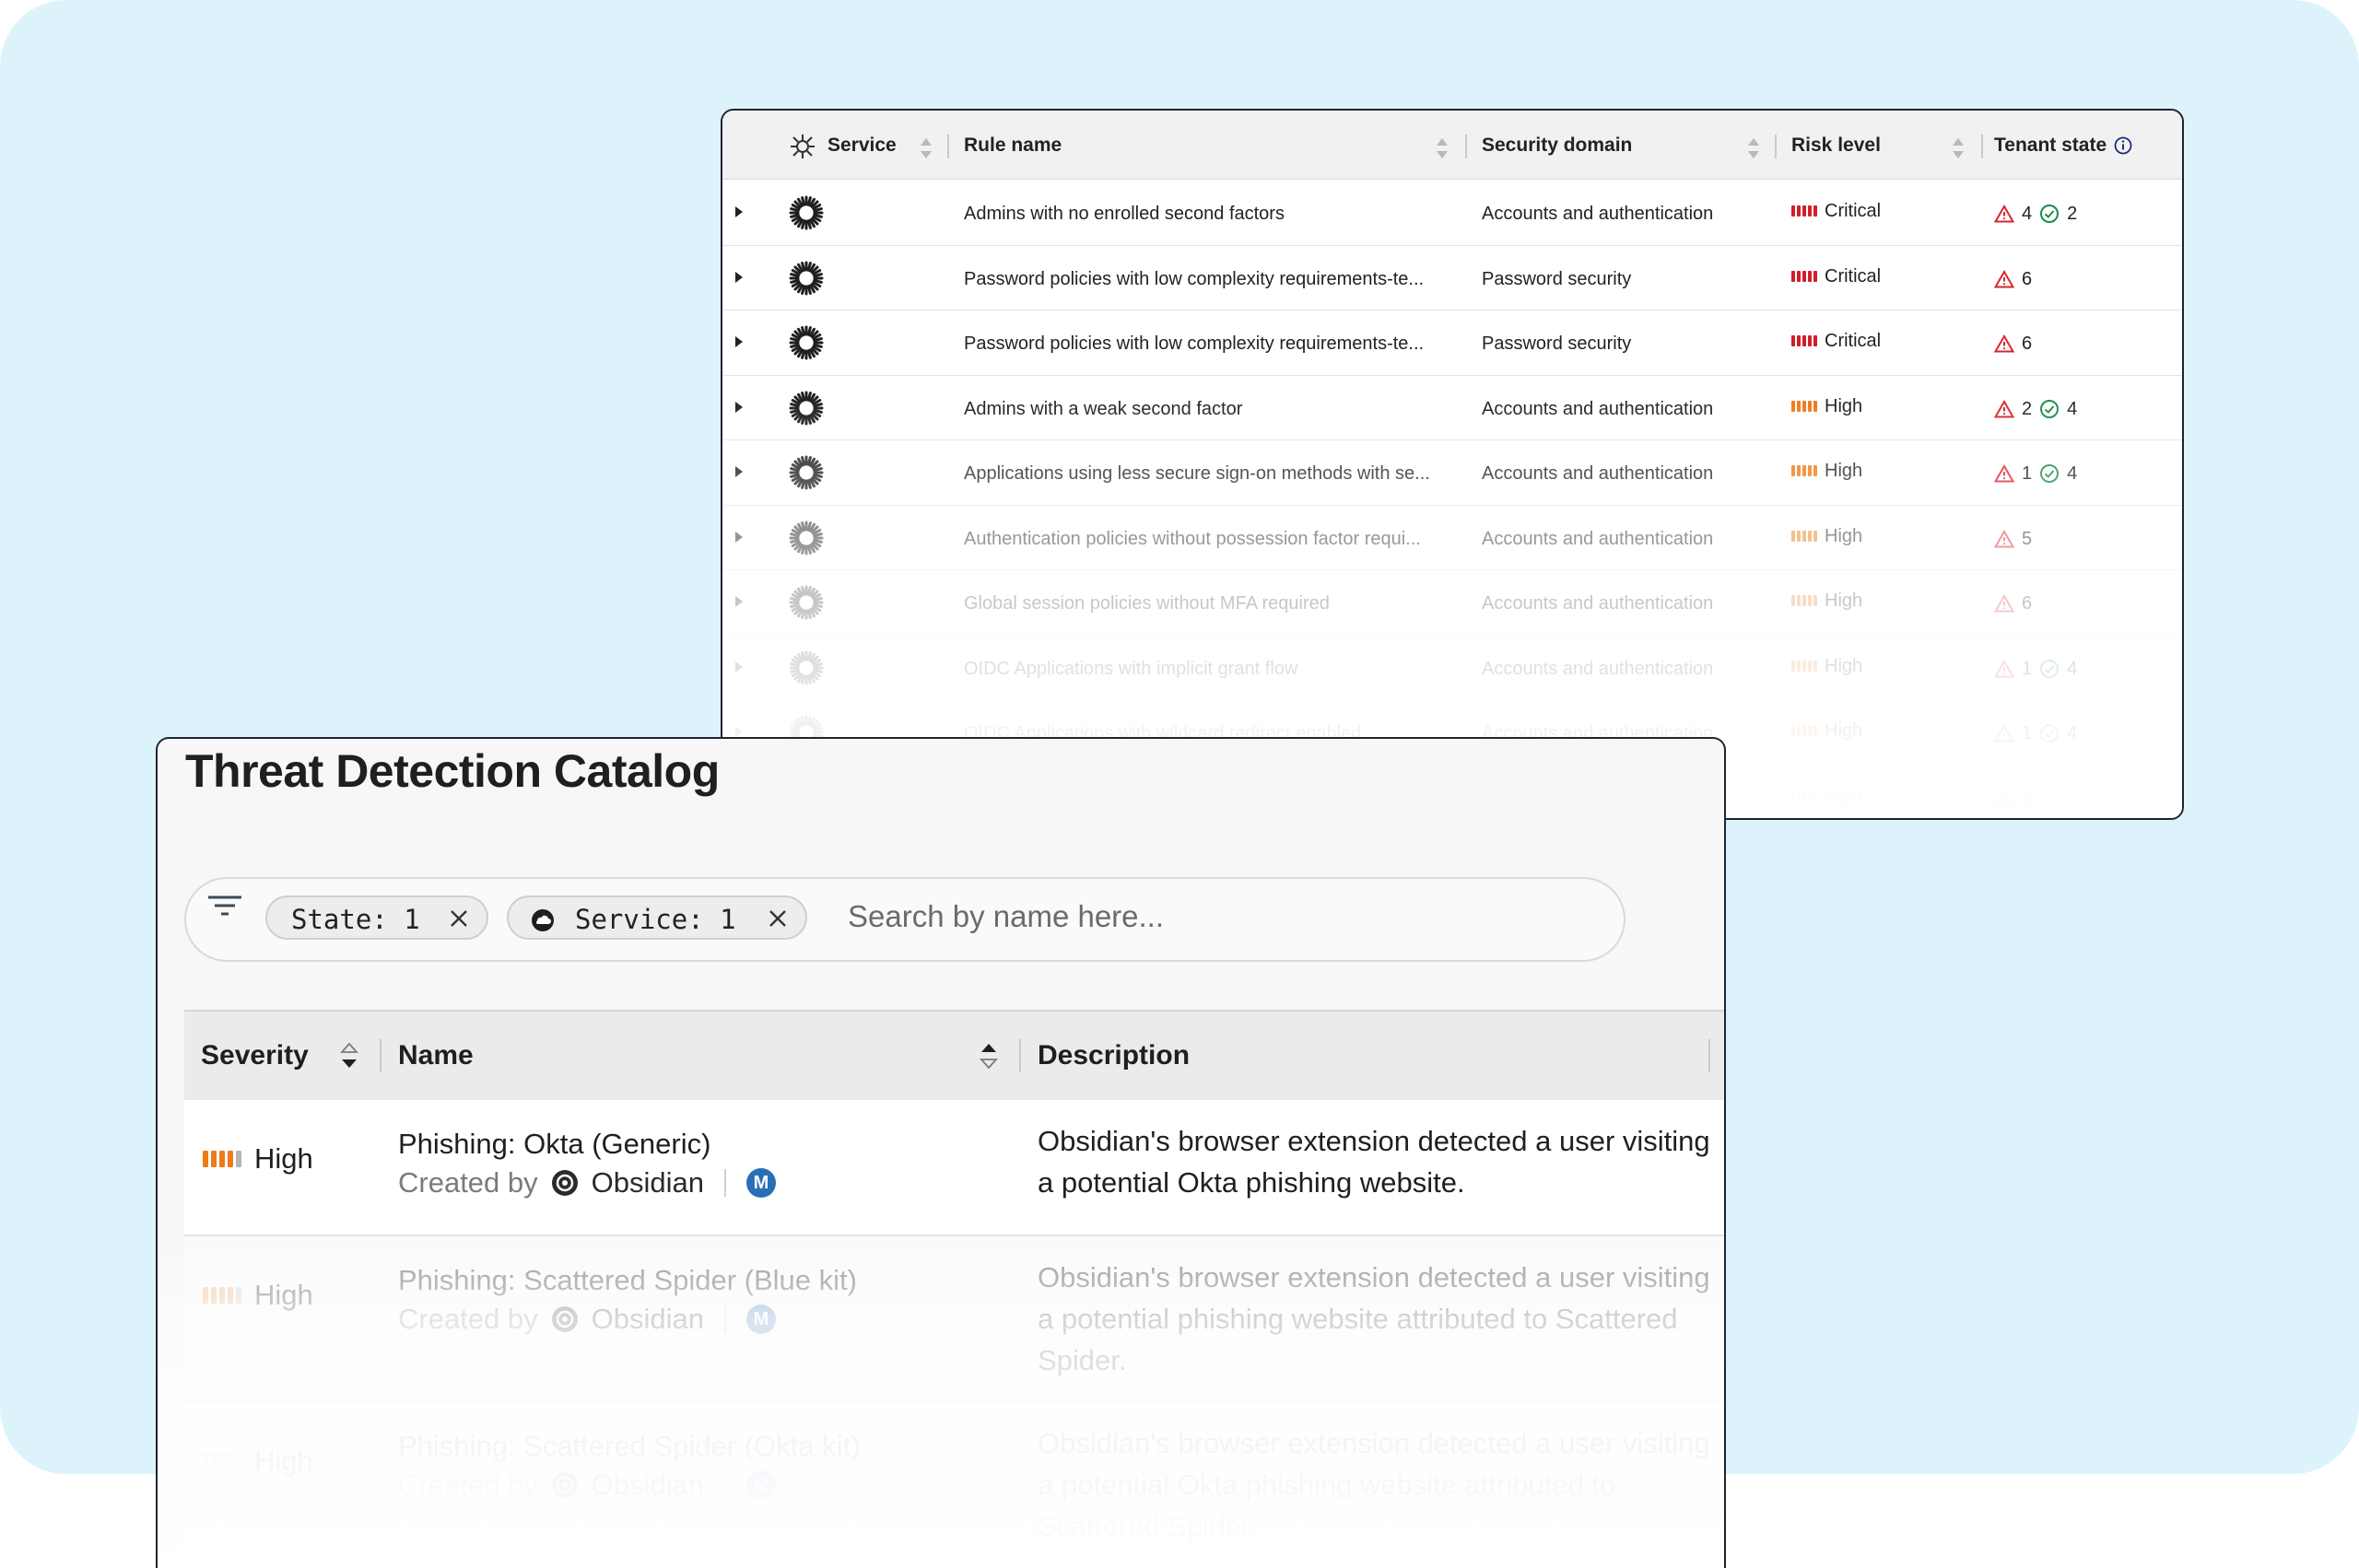 This screenshot has width=2359, height=1568. I want to click on catalog-table-header: Severity Name Description, so click(954, 1056).